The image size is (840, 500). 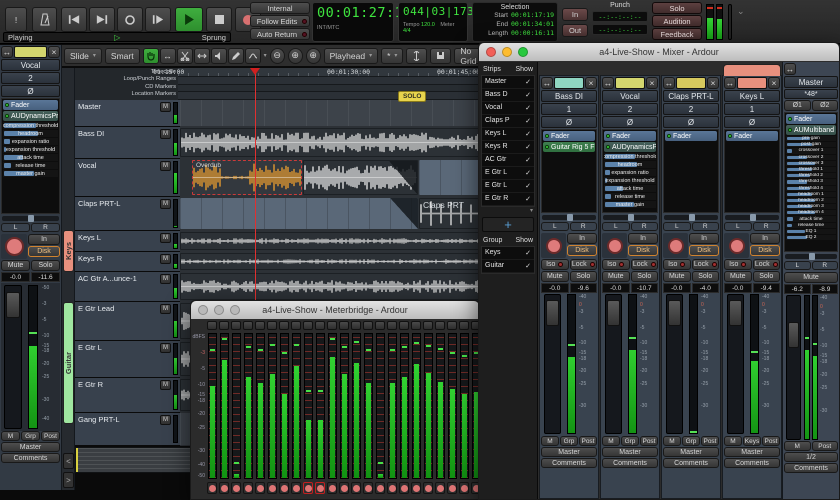 I want to click on plugin-control-slider: headroom 4, so click(x=811, y=213).